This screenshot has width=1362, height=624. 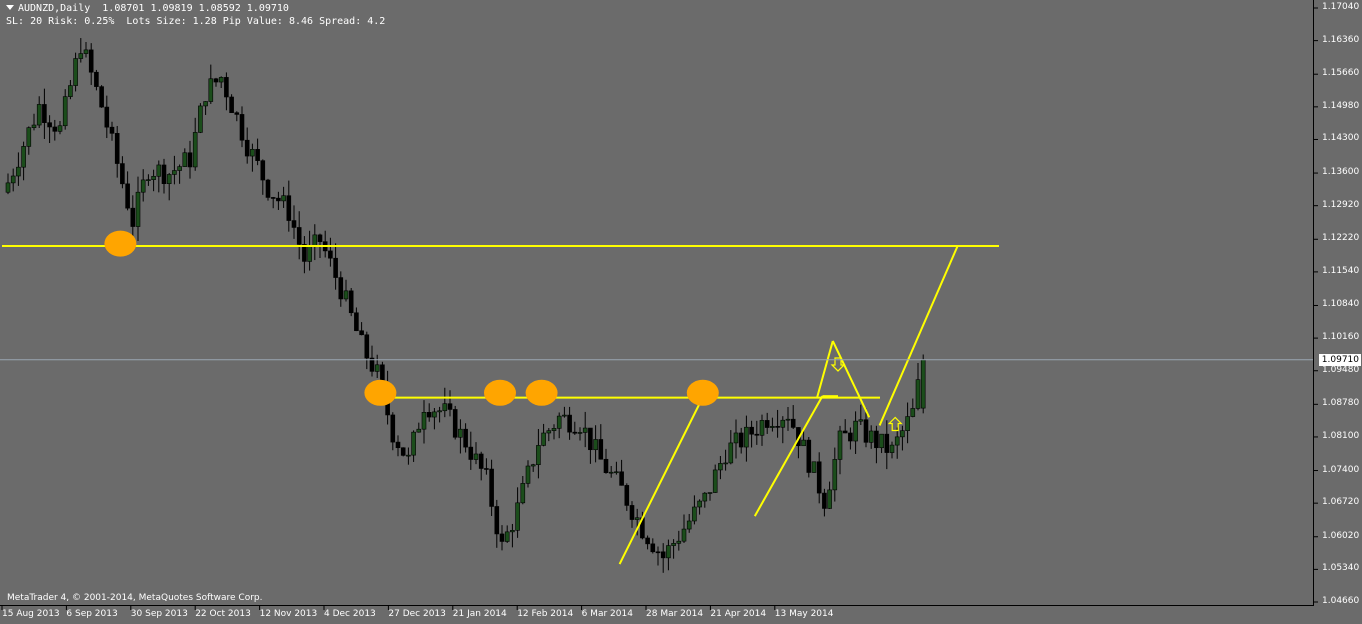 What do you see at coordinates (31, 614) in the screenshot?
I see `date-tick-label: 15 Aug 2013` at bounding box center [31, 614].